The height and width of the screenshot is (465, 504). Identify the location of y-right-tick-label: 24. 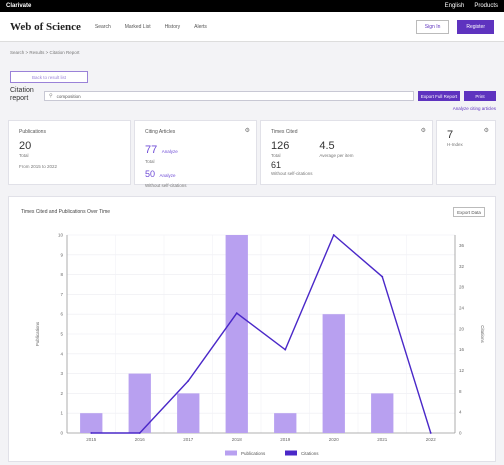
(462, 307).